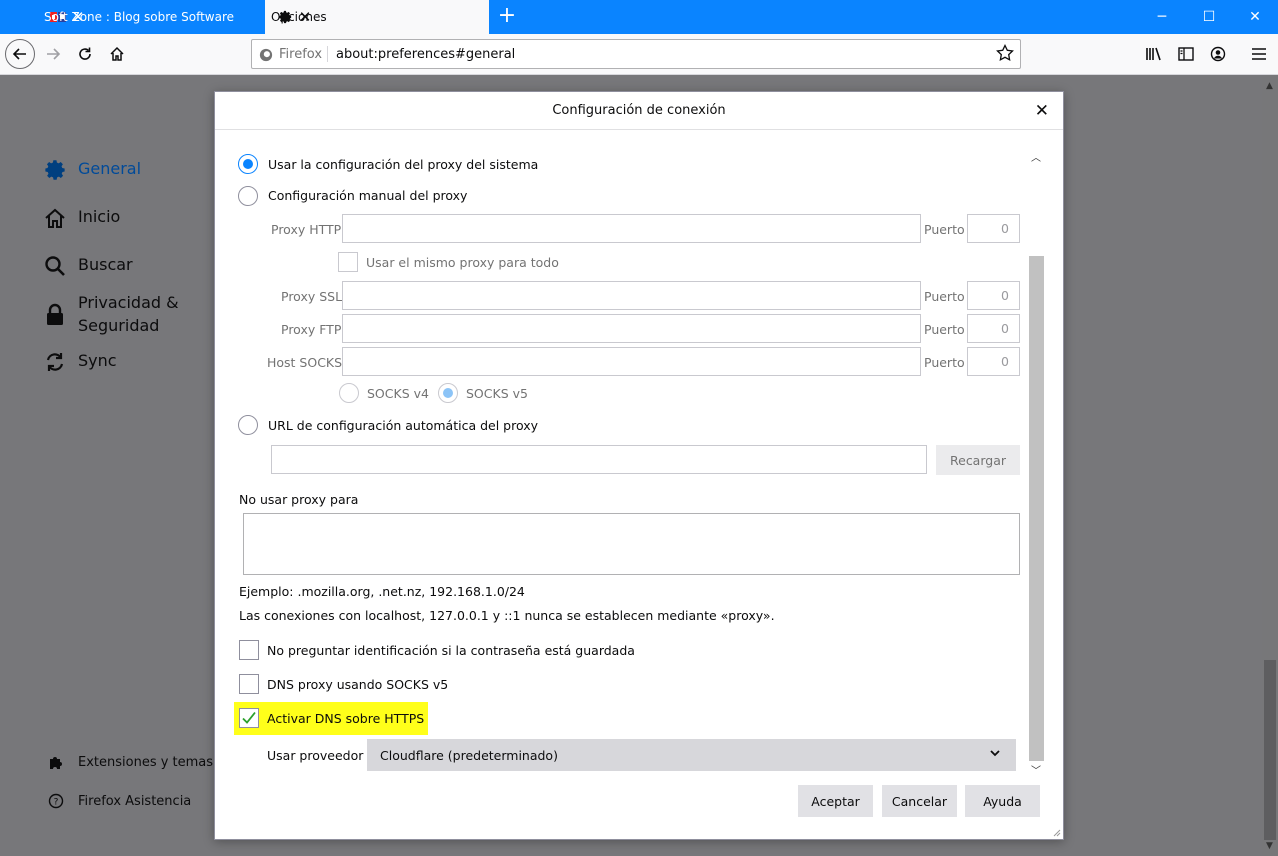 The height and width of the screenshot is (856, 1278). Describe the element at coordinates (1005, 54) in the screenshot. I see `bookmark-star-icon` at that location.